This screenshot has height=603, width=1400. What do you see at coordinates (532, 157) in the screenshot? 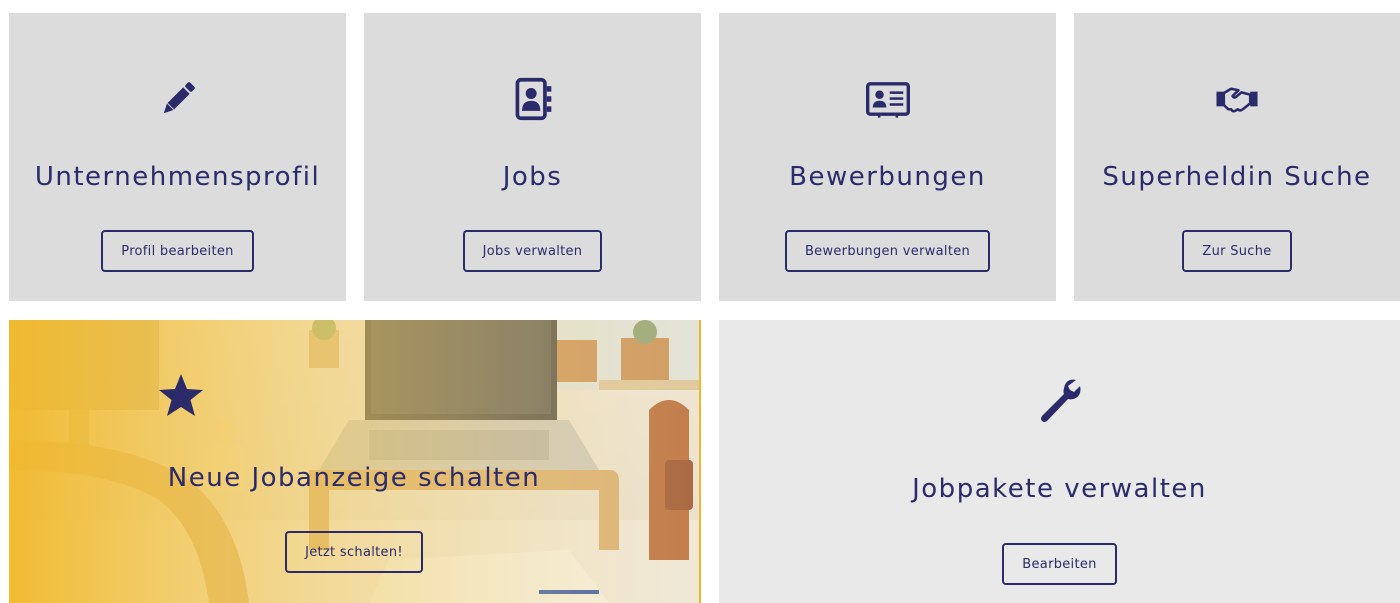
I see `tile-jobs: Jobs Jobs verwalten` at bounding box center [532, 157].